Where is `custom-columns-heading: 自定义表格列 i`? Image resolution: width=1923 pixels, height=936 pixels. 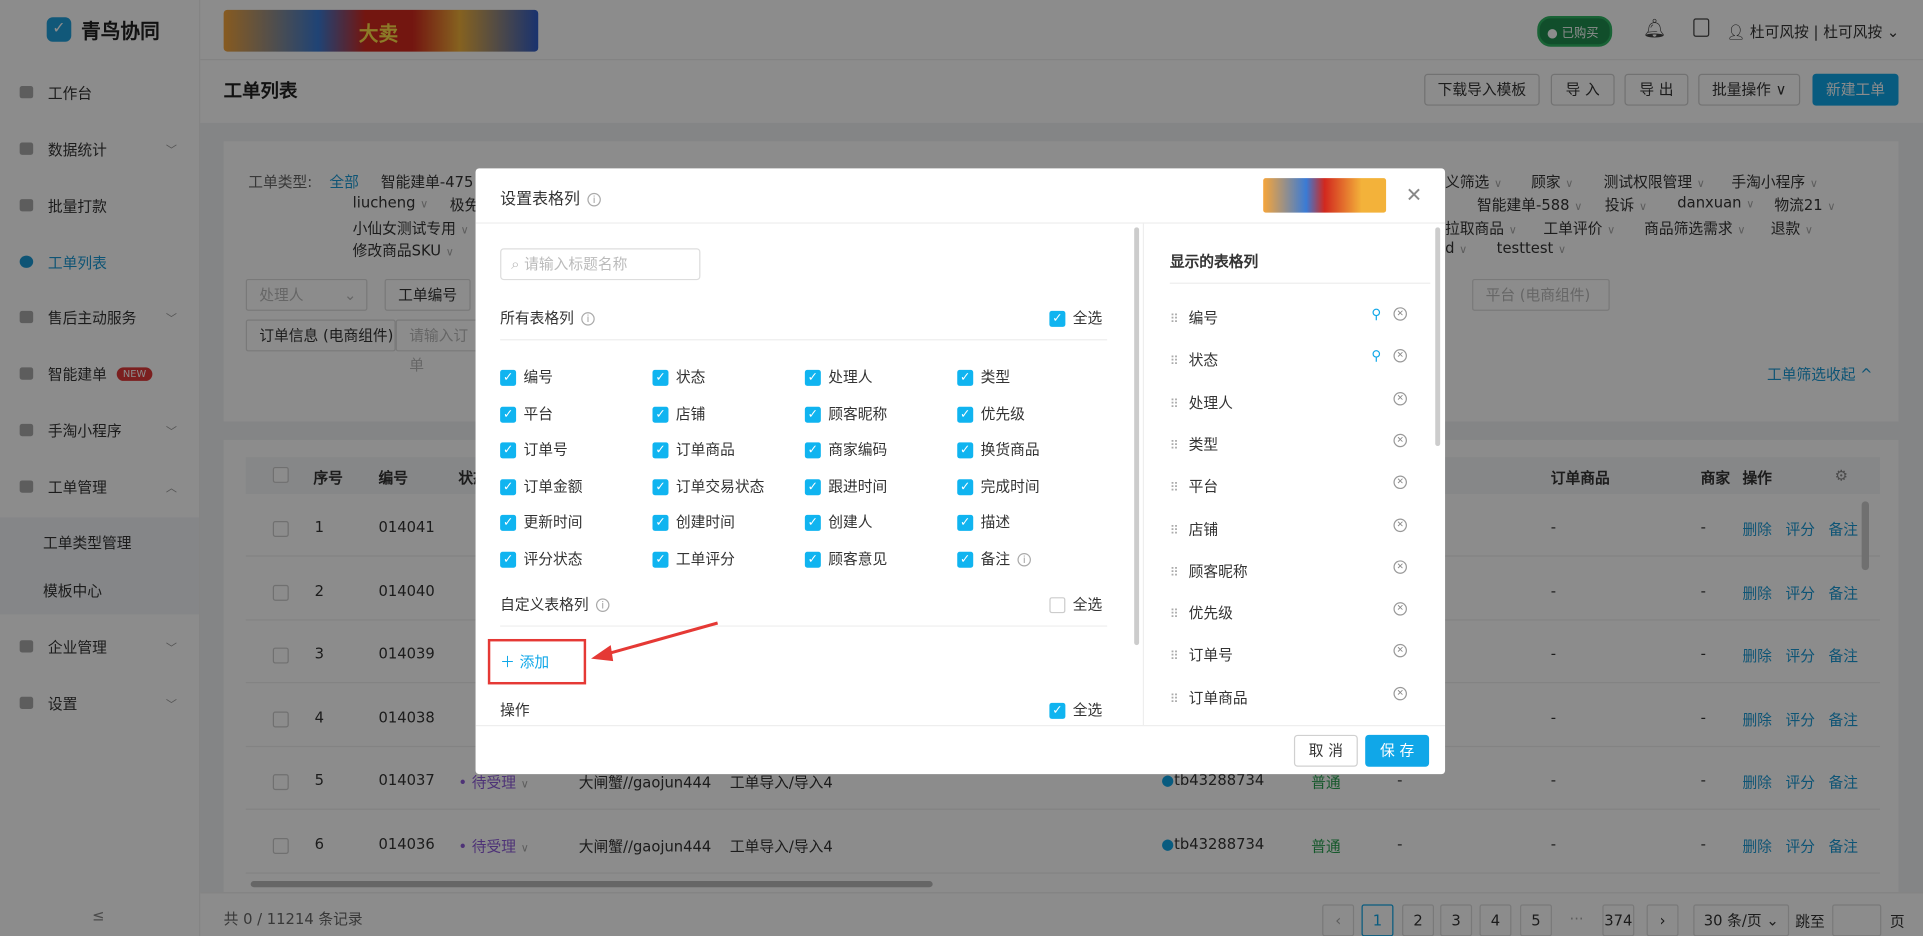
custom-columns-heading: 自定义表格列 i is located at coordinates (555, 604).